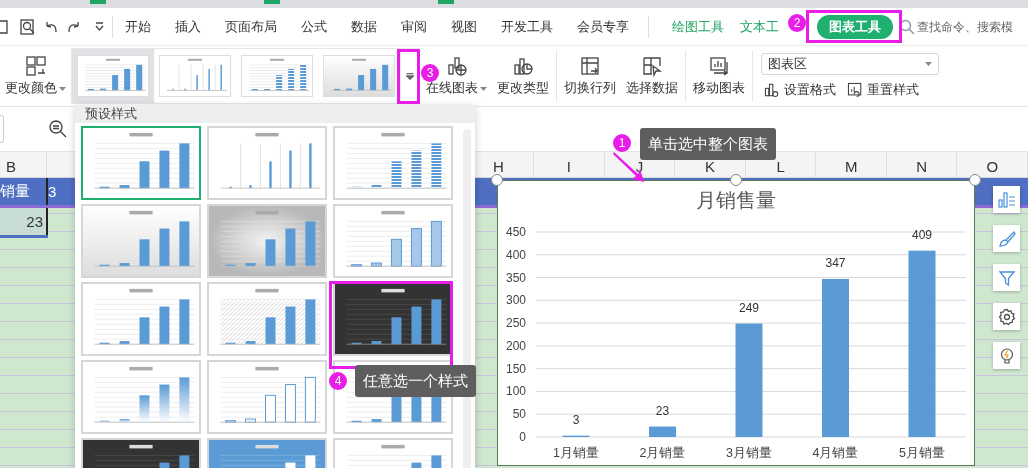 The image size is (1028, 468). Describe the element at coordinates (1006, 316) in the screenshot. I see `settings-icon` at that location.